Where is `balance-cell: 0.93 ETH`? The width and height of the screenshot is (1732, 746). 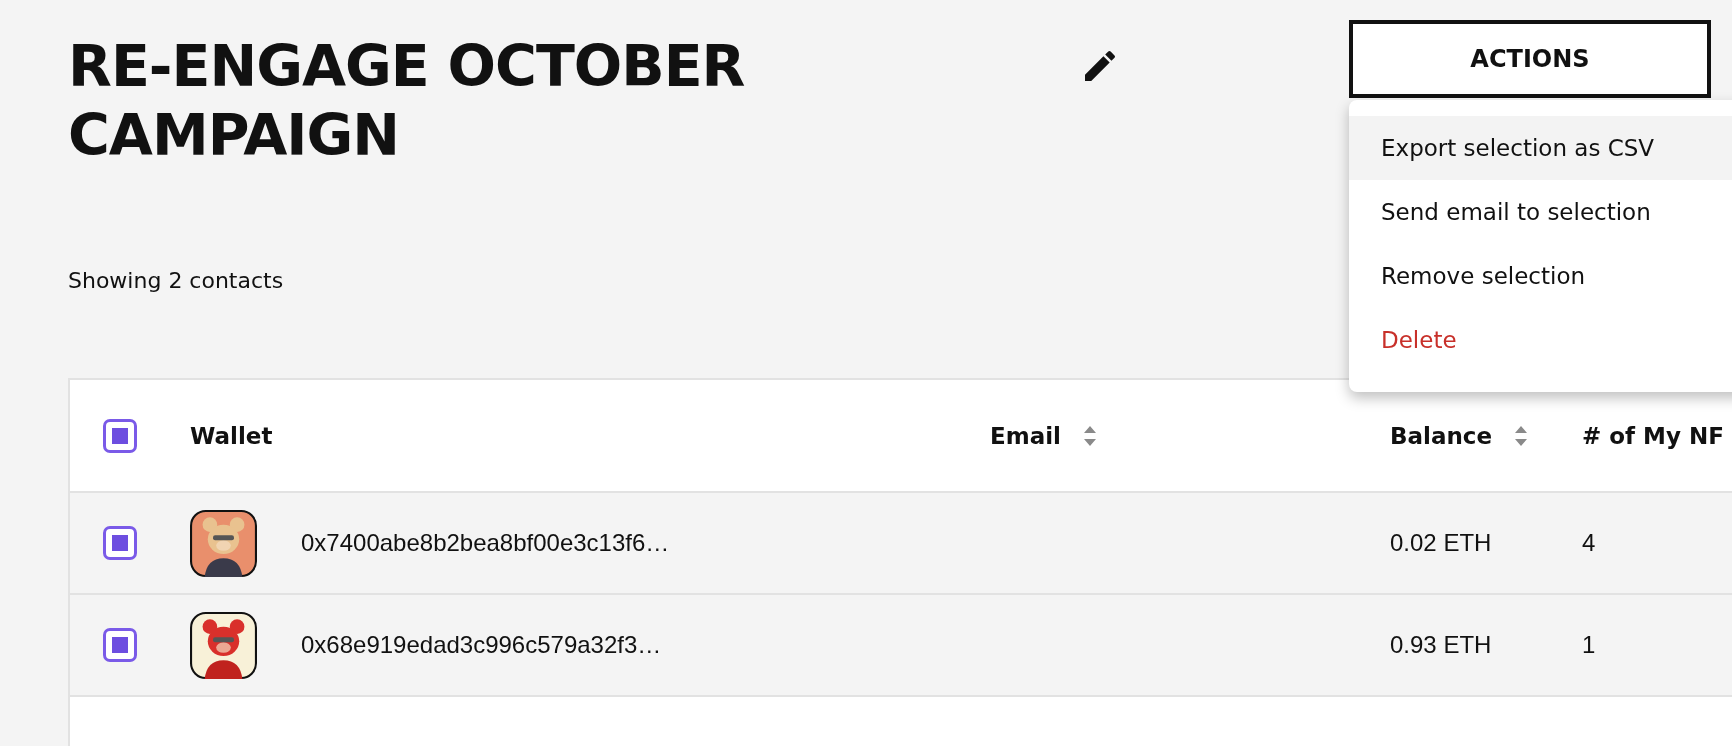 balance-cell: 0.93 ETH is located at coordinates (1441, 645).